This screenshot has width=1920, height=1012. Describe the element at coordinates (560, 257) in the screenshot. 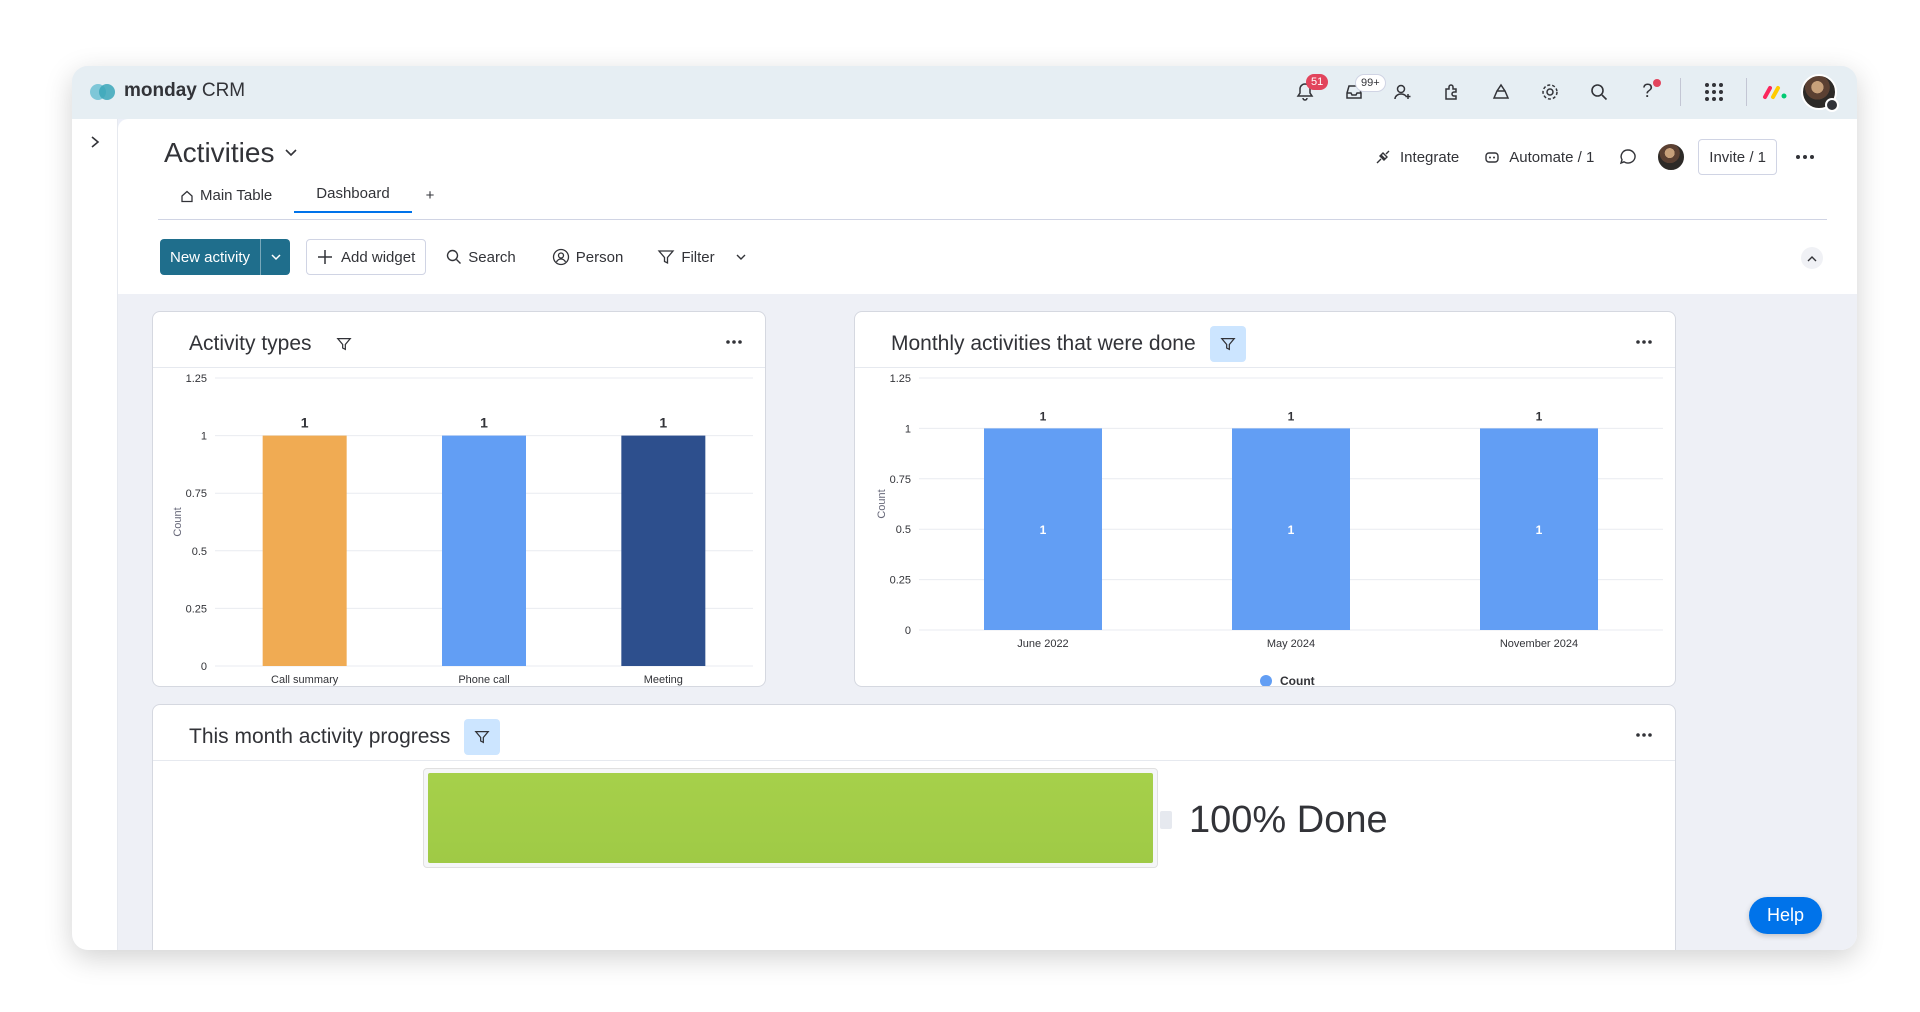

I see `person-icon` at that location.